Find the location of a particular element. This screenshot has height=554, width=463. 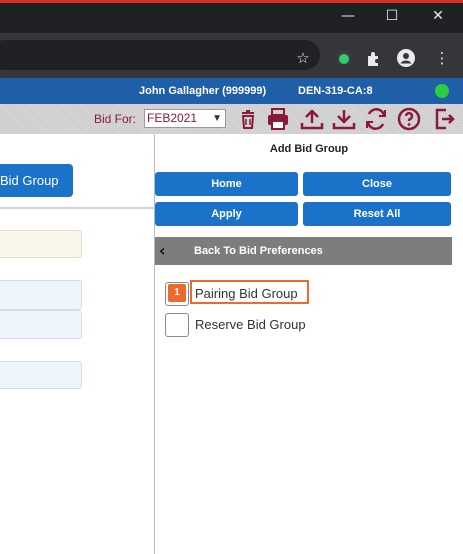

section-divider is located at coordinates (77, 208).